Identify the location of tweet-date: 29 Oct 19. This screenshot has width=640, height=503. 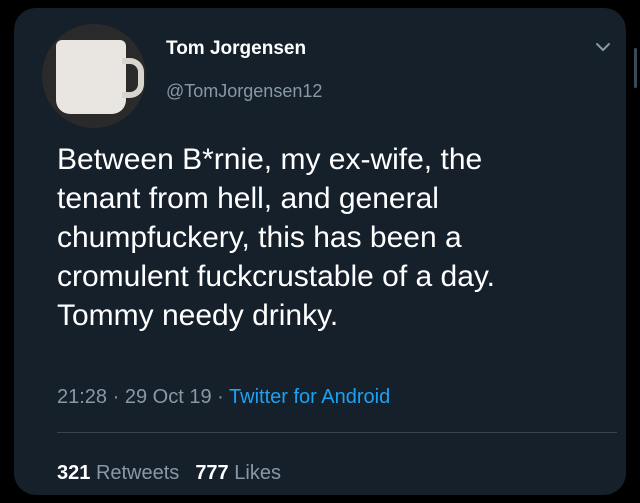
(168, 397).